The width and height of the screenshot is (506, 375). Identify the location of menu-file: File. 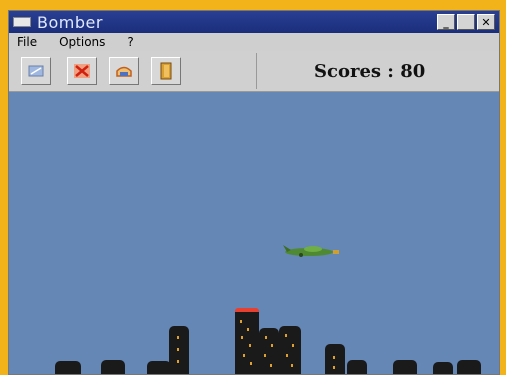
(27, 42).